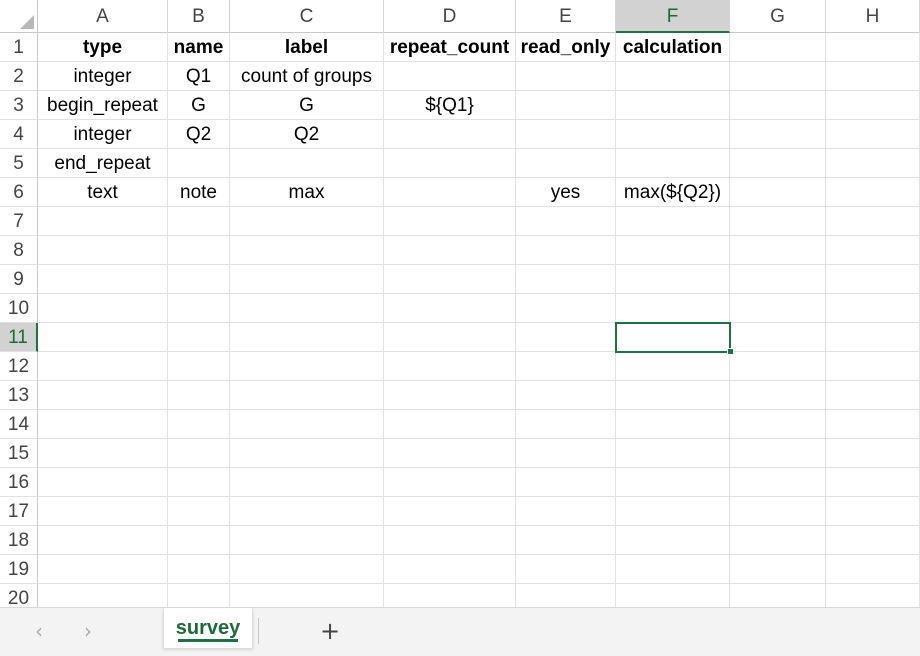 The width and height of the screenshot is (920, 656). I want to click on cell-g10, so click(778, 308).